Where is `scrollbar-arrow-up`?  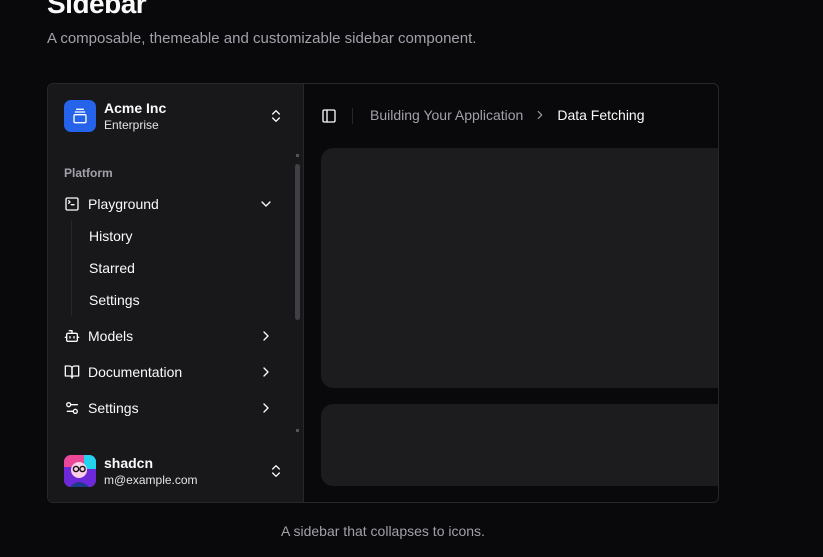
scrollbar-arrow-up is located at coordinates (297, 155).